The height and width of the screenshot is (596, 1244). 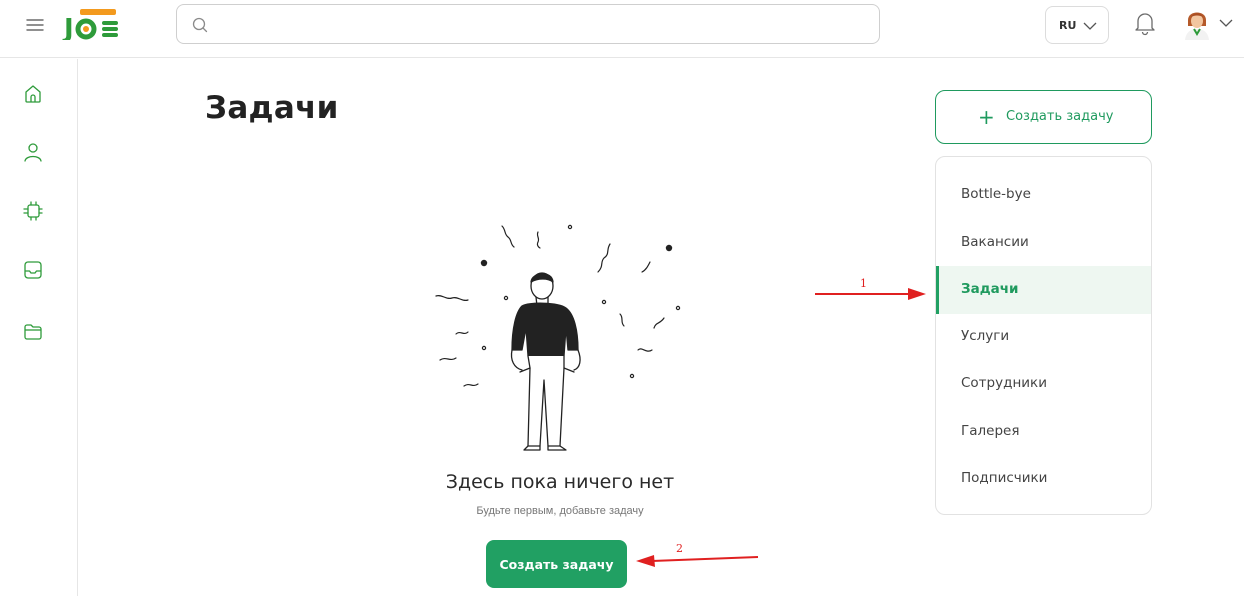 What do you see at coordinates (33, 332) in the screenshot?
I see `folder-icon` at bounding box center [33, 332].